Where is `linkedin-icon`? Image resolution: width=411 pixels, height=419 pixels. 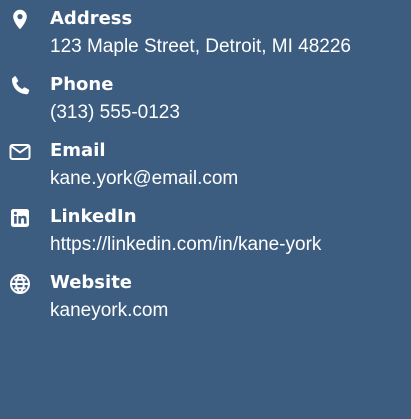 linkedin-icon is located at coordinates (20, 218).